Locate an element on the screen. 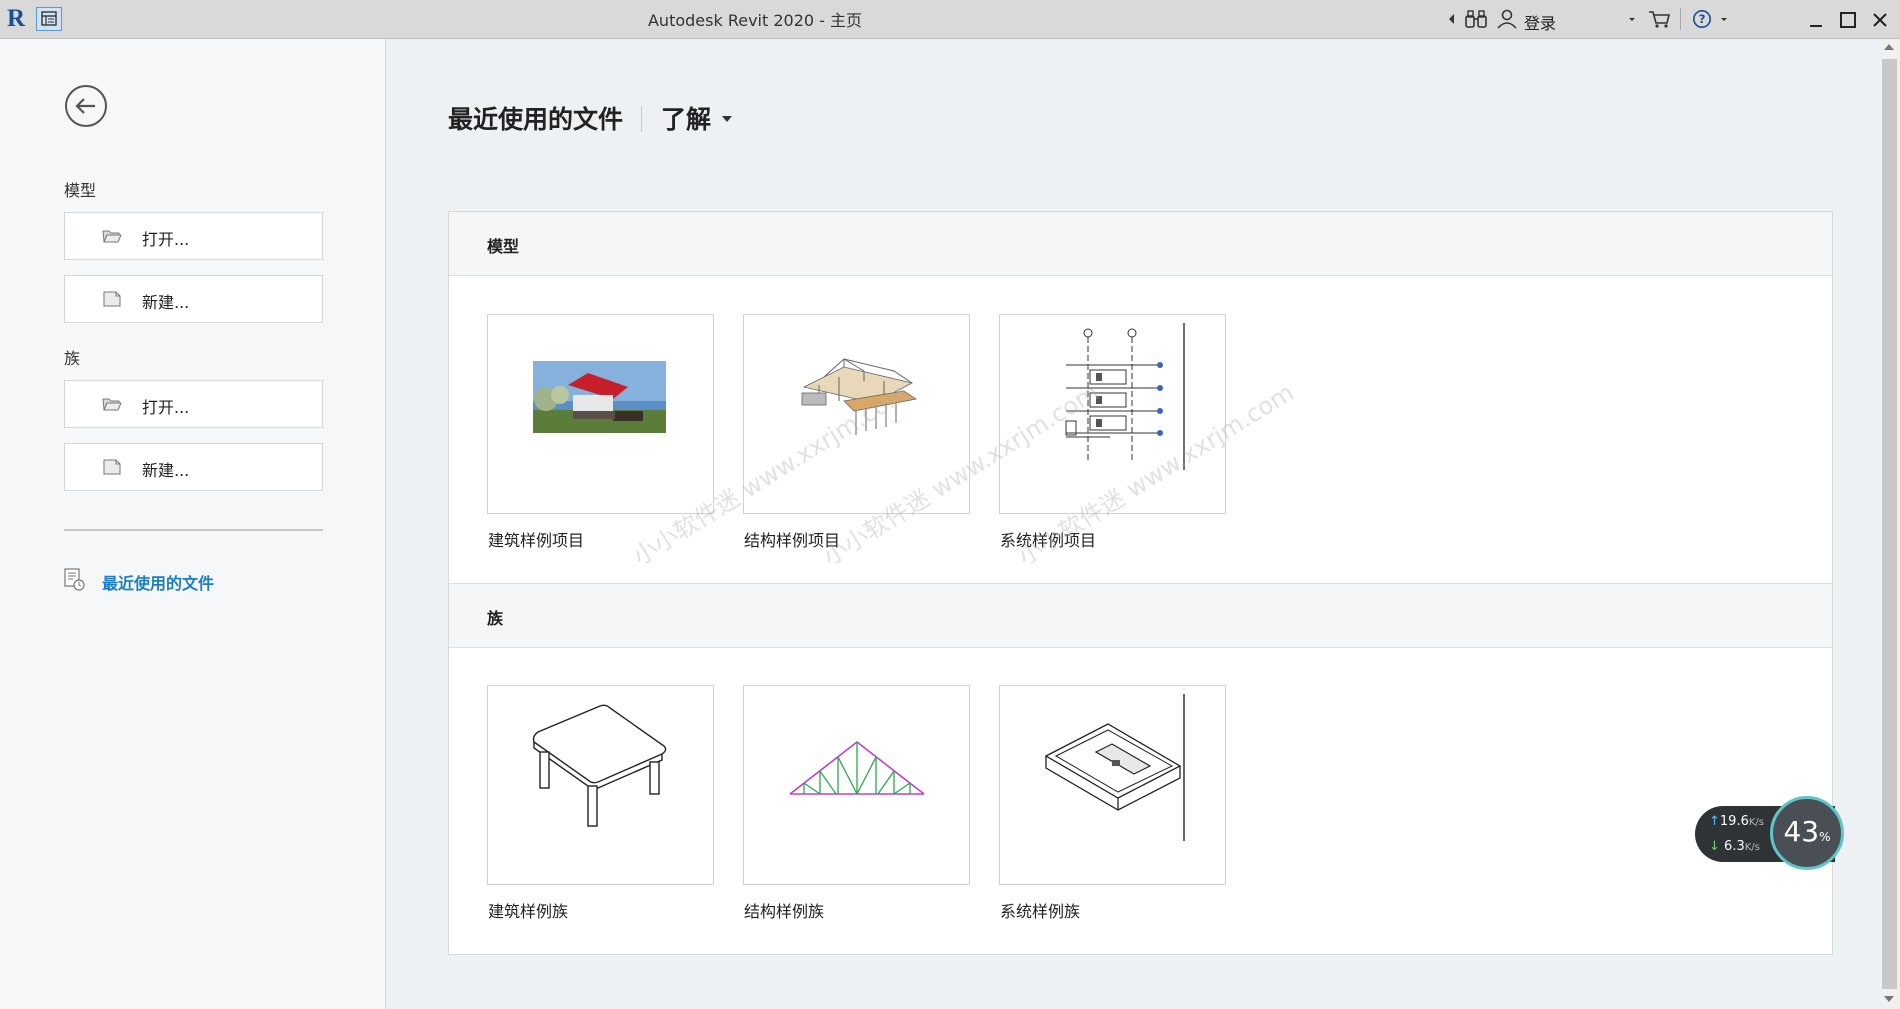 The height and width of the screenshot is (1009, 1900). upload-speed: ↑19.6K/s is located at coordinates (1736, 821).